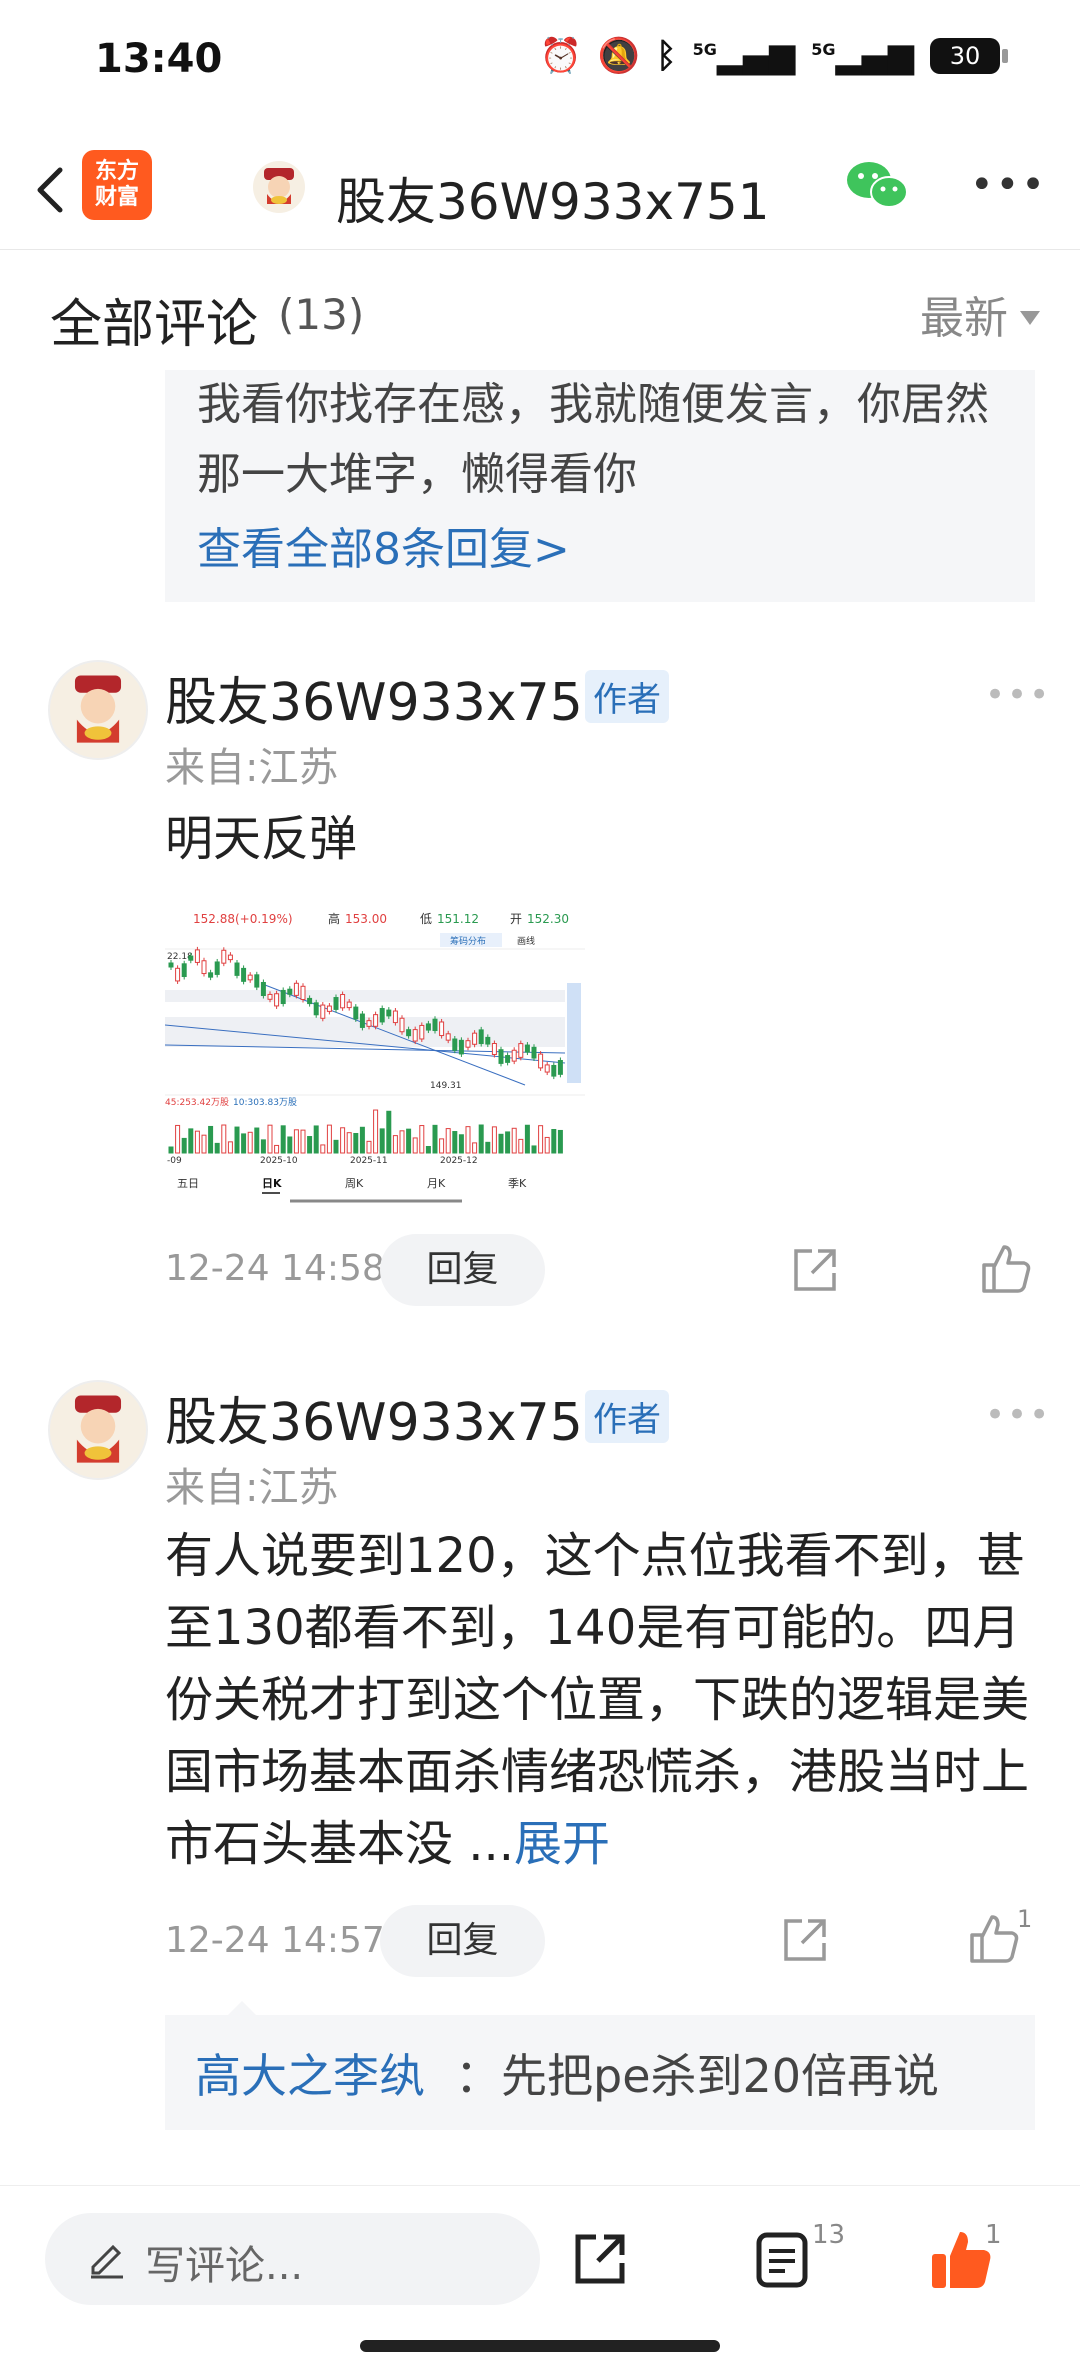  I want to click on comments-icon, so click(782, 2260).